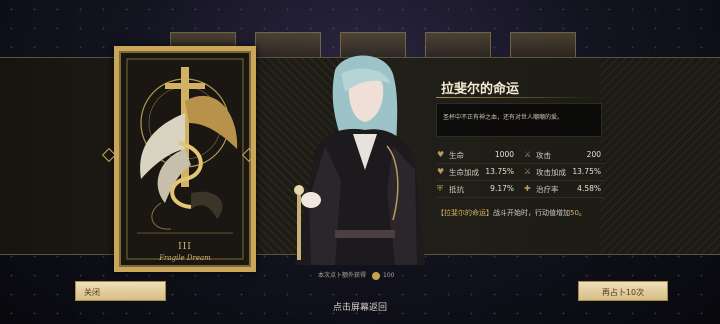  Describe the element at coordinates (360, 306) in the screenshot. I see `tap-to-return: 点击屏幕返回` at that location.